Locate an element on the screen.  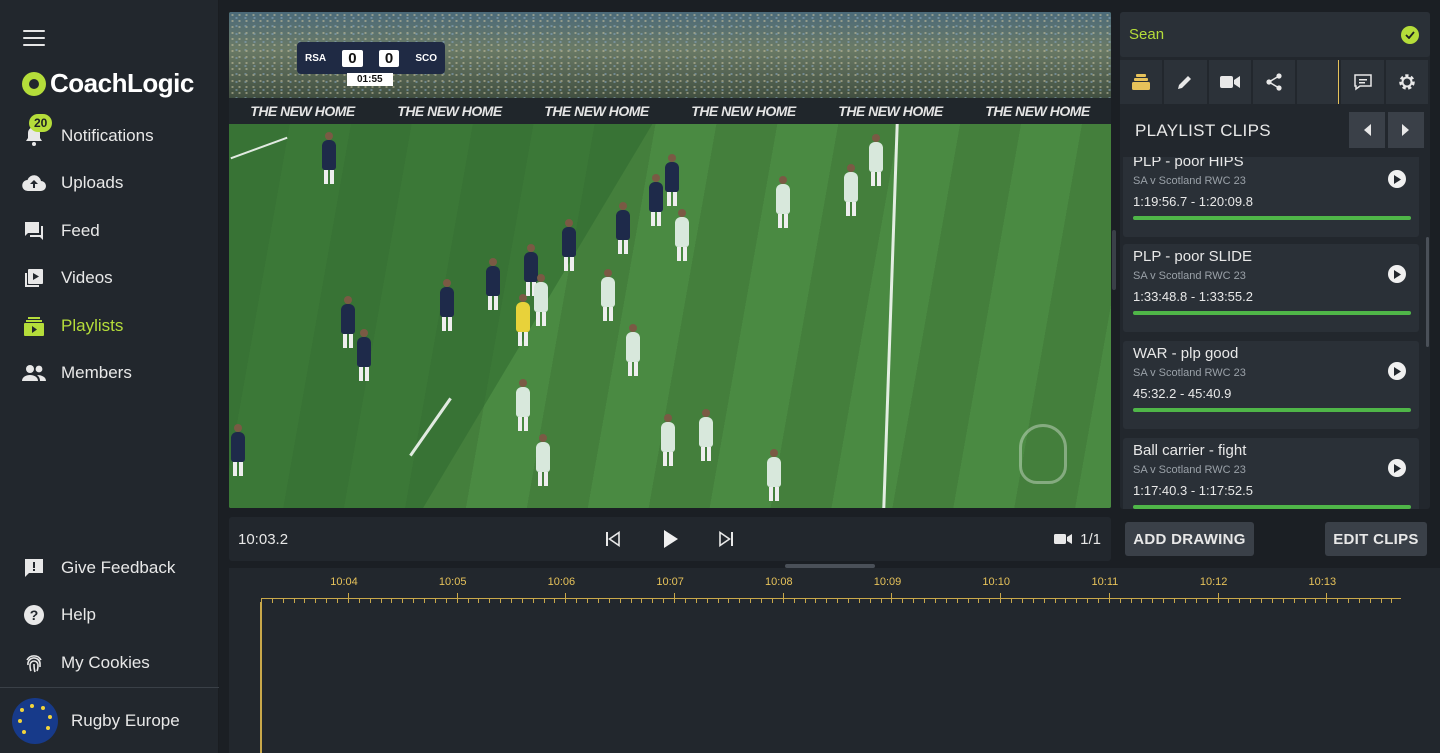
tab-playlist-clips is located at coordinates (1141, 82).